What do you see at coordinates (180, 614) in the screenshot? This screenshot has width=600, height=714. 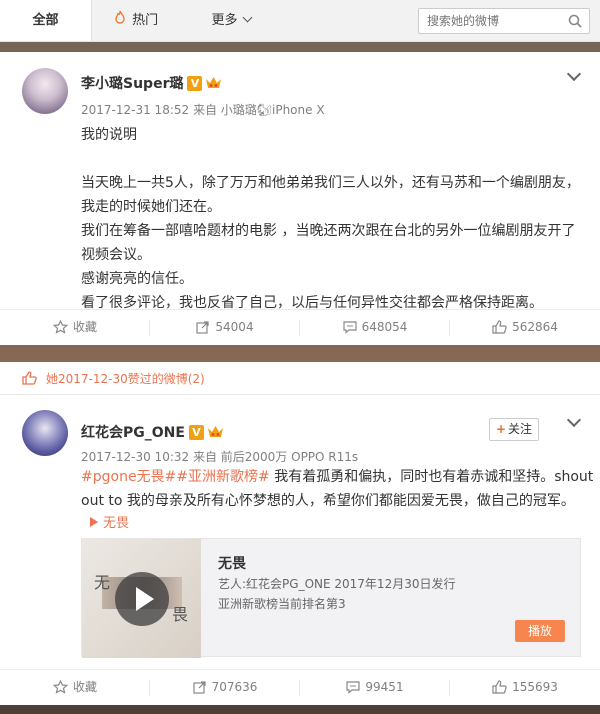 I see `cover-text: 畏` at bounding box center [180, 614].